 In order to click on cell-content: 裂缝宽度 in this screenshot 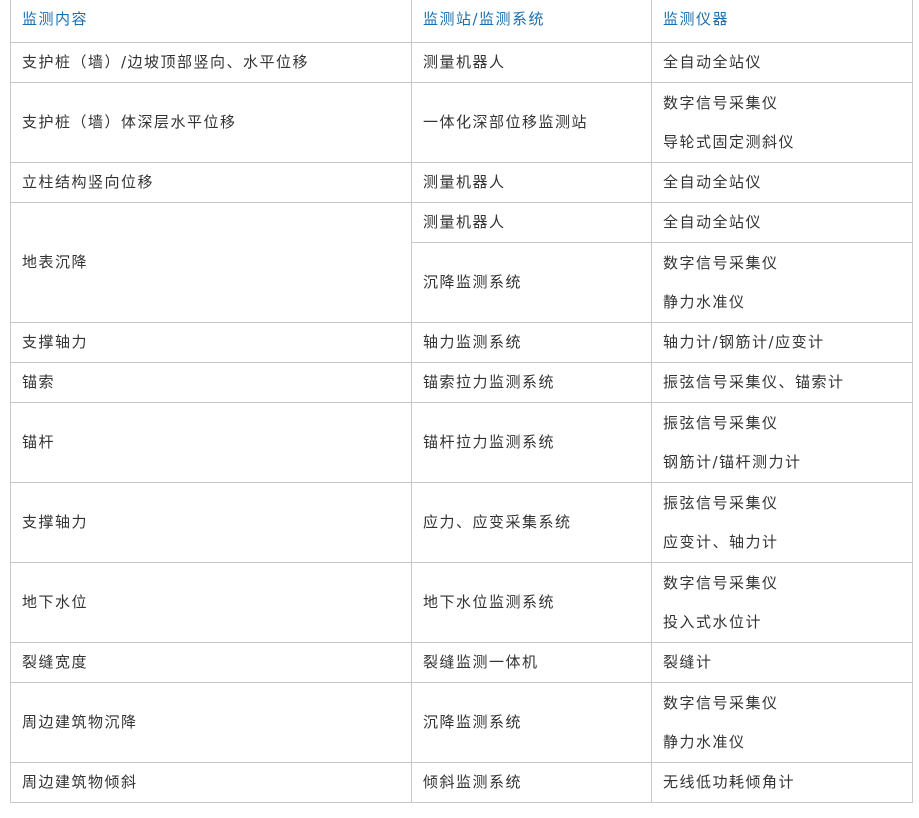, I will do `click(211, 662)`.